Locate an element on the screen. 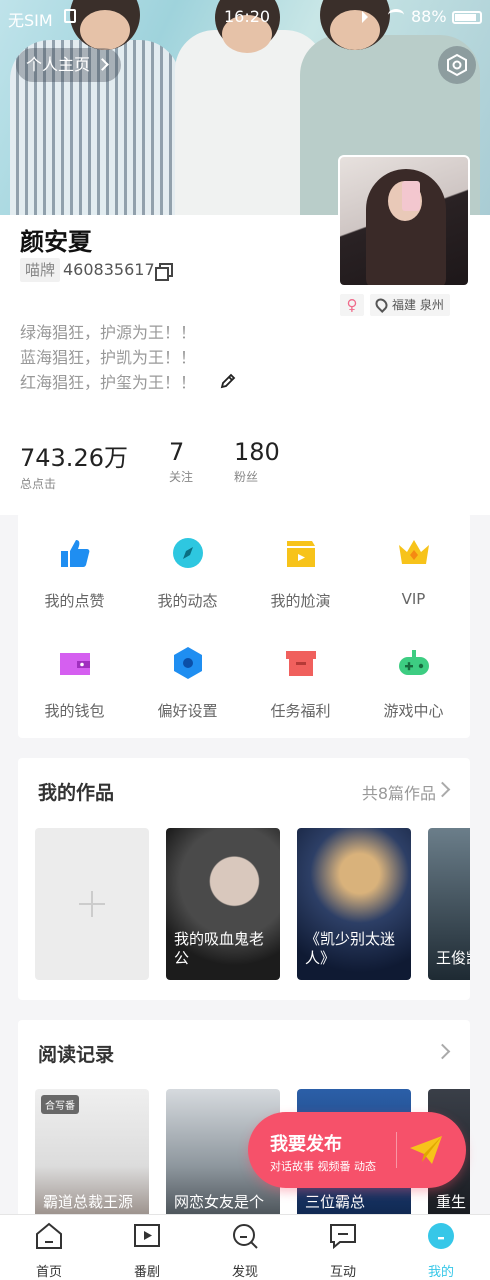 Image resolution: width=490 pixels, height=1280 pixels. work-title: 王俊凯论群 is located at coordinates (453, 958).